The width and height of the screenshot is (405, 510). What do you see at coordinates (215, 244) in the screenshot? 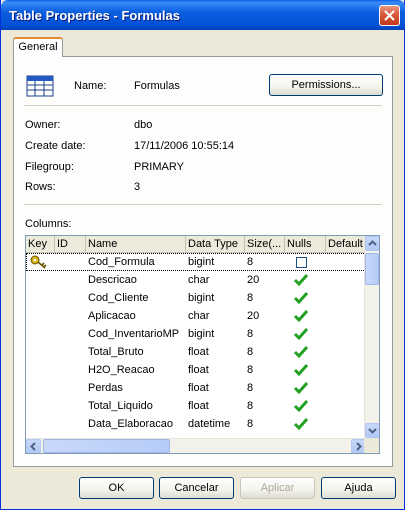
I see `header-data-type: Data Type` at bounding box center [215, 244].